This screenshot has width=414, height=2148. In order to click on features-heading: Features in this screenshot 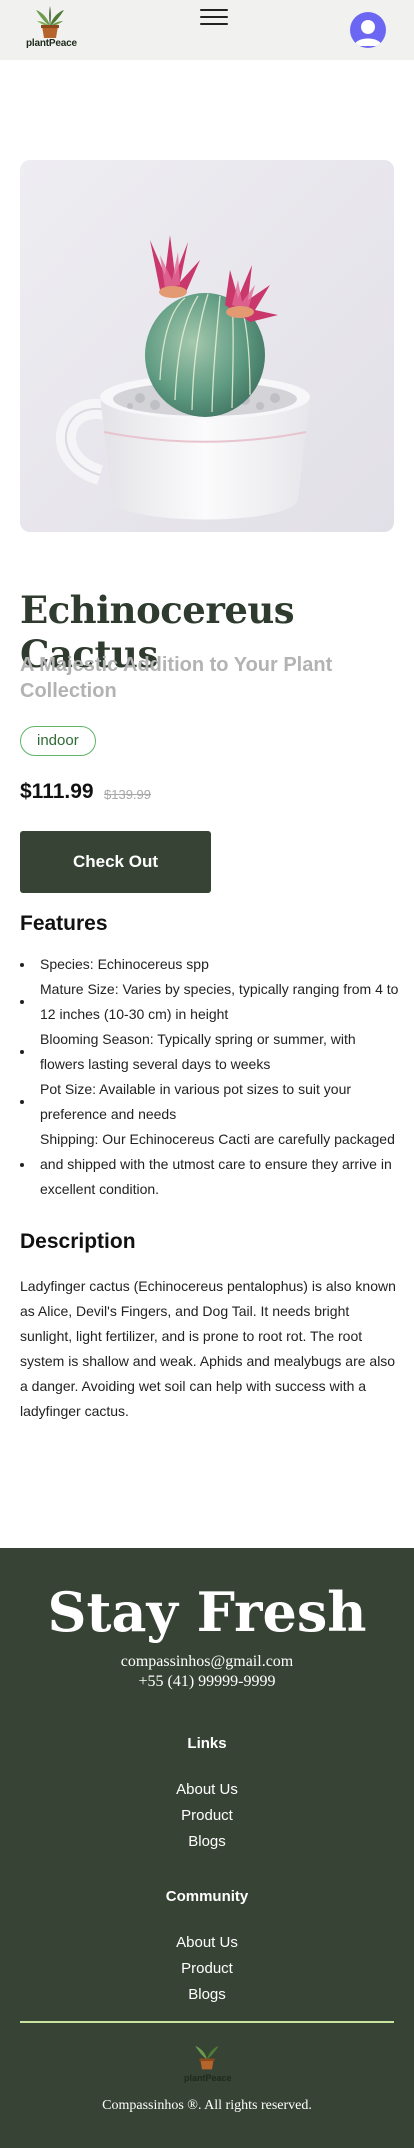, I will do `click(64, 923)`.